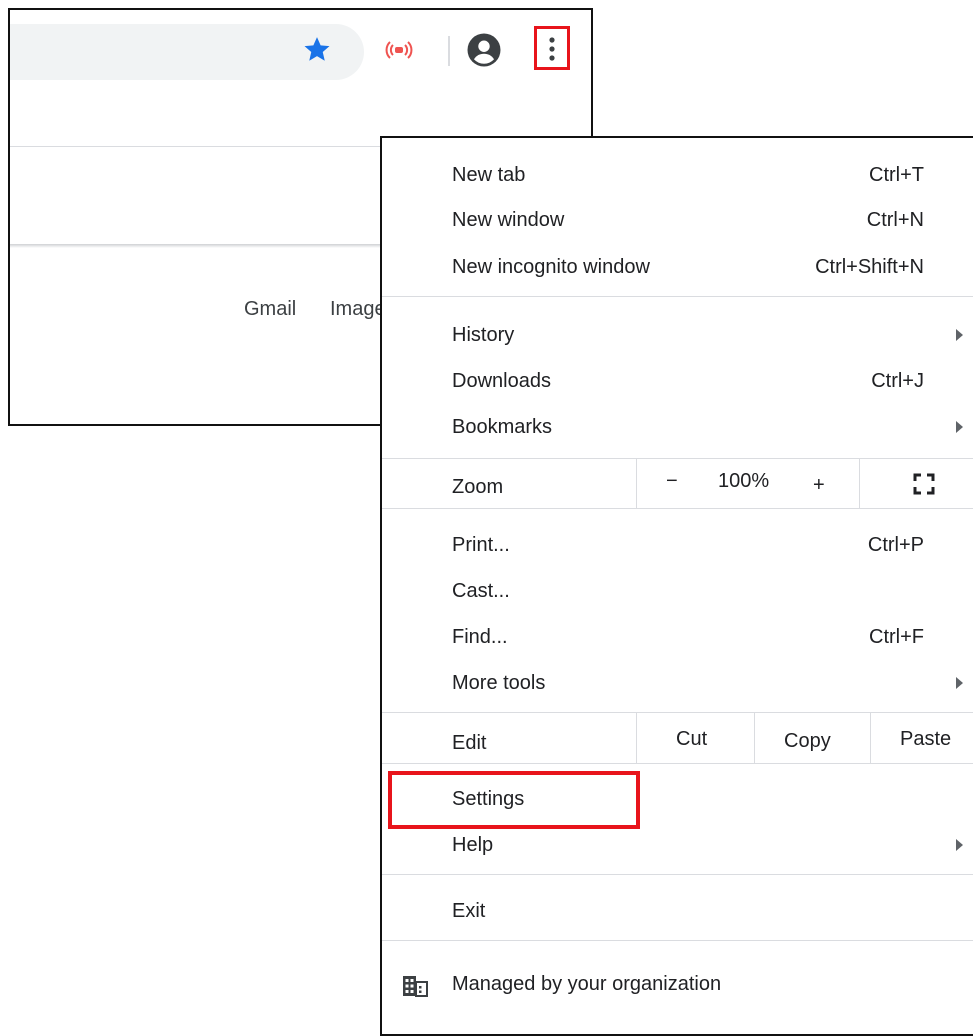 This screenshot has height=1036, width=973. What do you see at coordinates (677, 546) in the screenshot?
I see `menu-item-print: Print... Ctrl+P` at bounding box center [677, 546].